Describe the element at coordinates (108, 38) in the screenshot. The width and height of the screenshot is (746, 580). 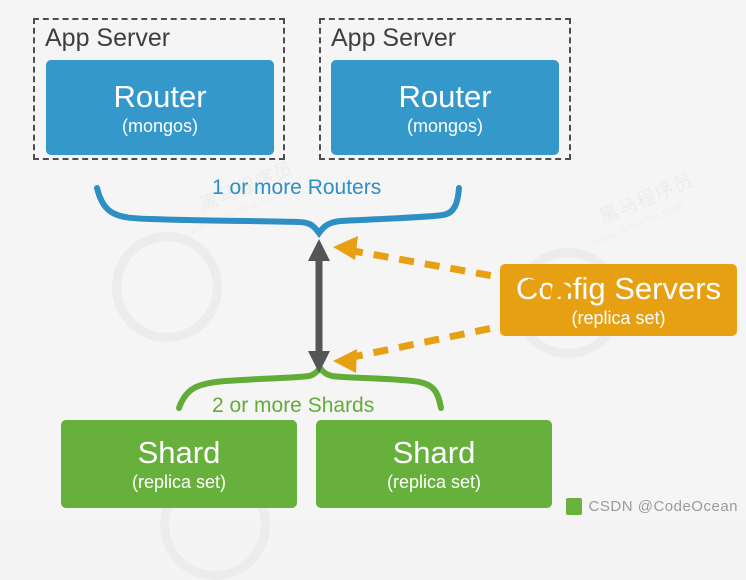
I see `app-server-label-1: App Server` at that location.